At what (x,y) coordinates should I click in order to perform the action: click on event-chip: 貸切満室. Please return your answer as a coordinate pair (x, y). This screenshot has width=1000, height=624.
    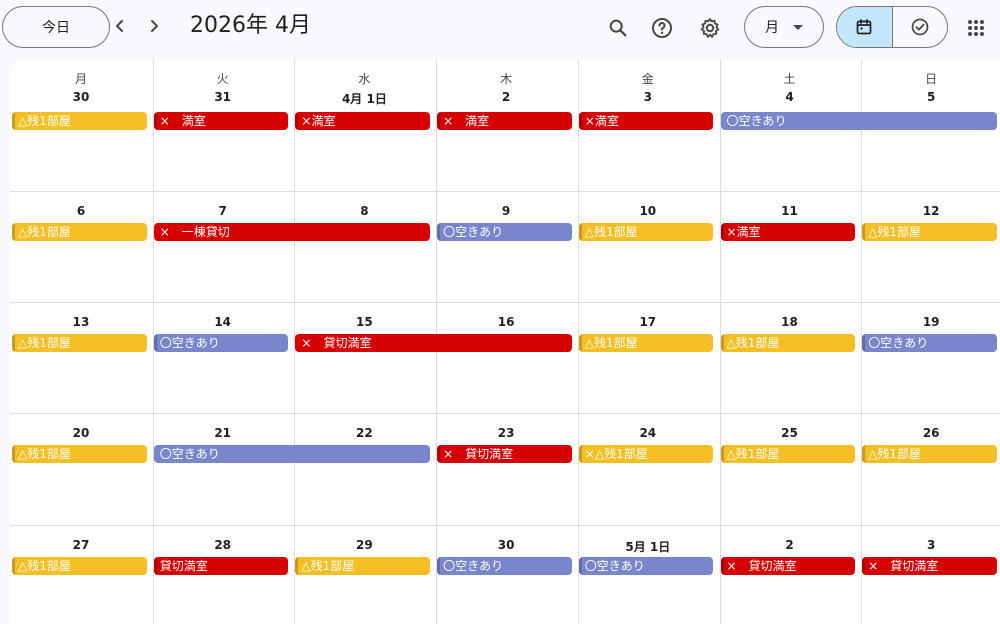
    Looking at the image, I should click on (221, 566).